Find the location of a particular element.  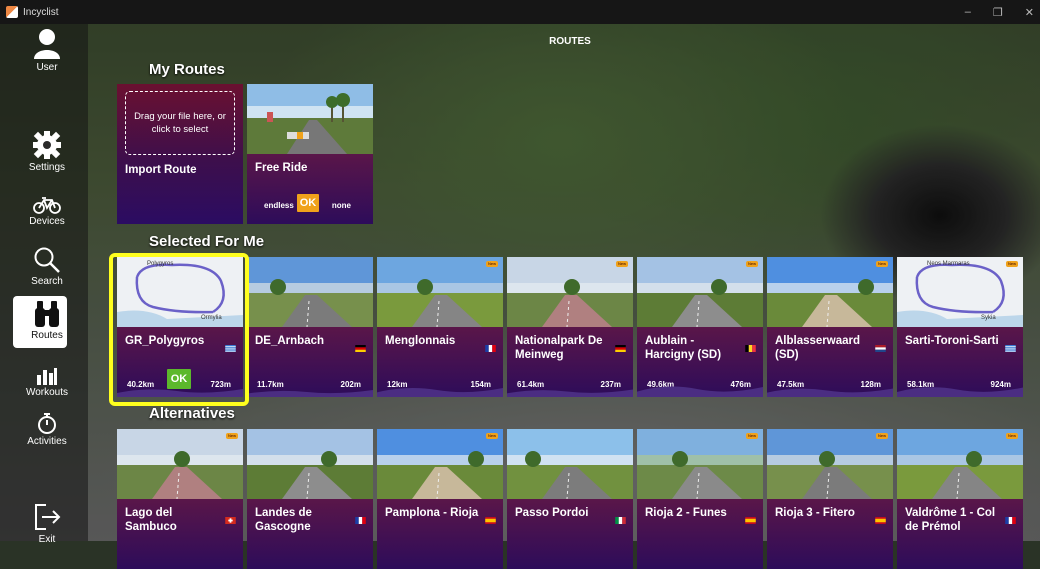

exit-icon is located at coordinates (48, 517).